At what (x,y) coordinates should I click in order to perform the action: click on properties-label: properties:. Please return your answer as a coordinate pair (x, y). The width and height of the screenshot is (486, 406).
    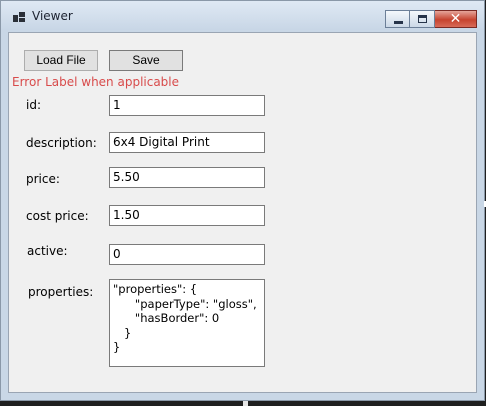
    Looking at the image, I should click on (61, 292).